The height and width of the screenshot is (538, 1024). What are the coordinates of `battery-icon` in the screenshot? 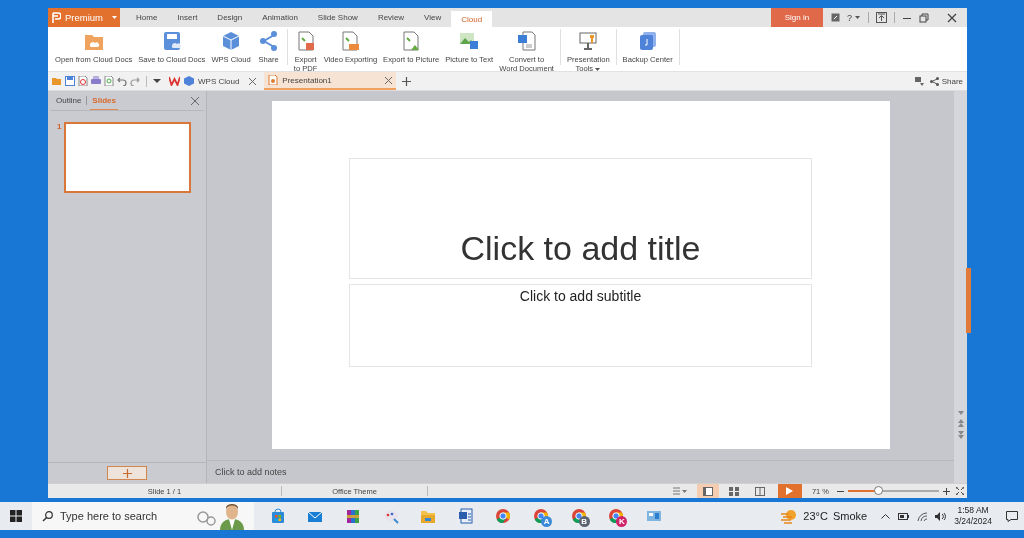 It's located at (904, 516).